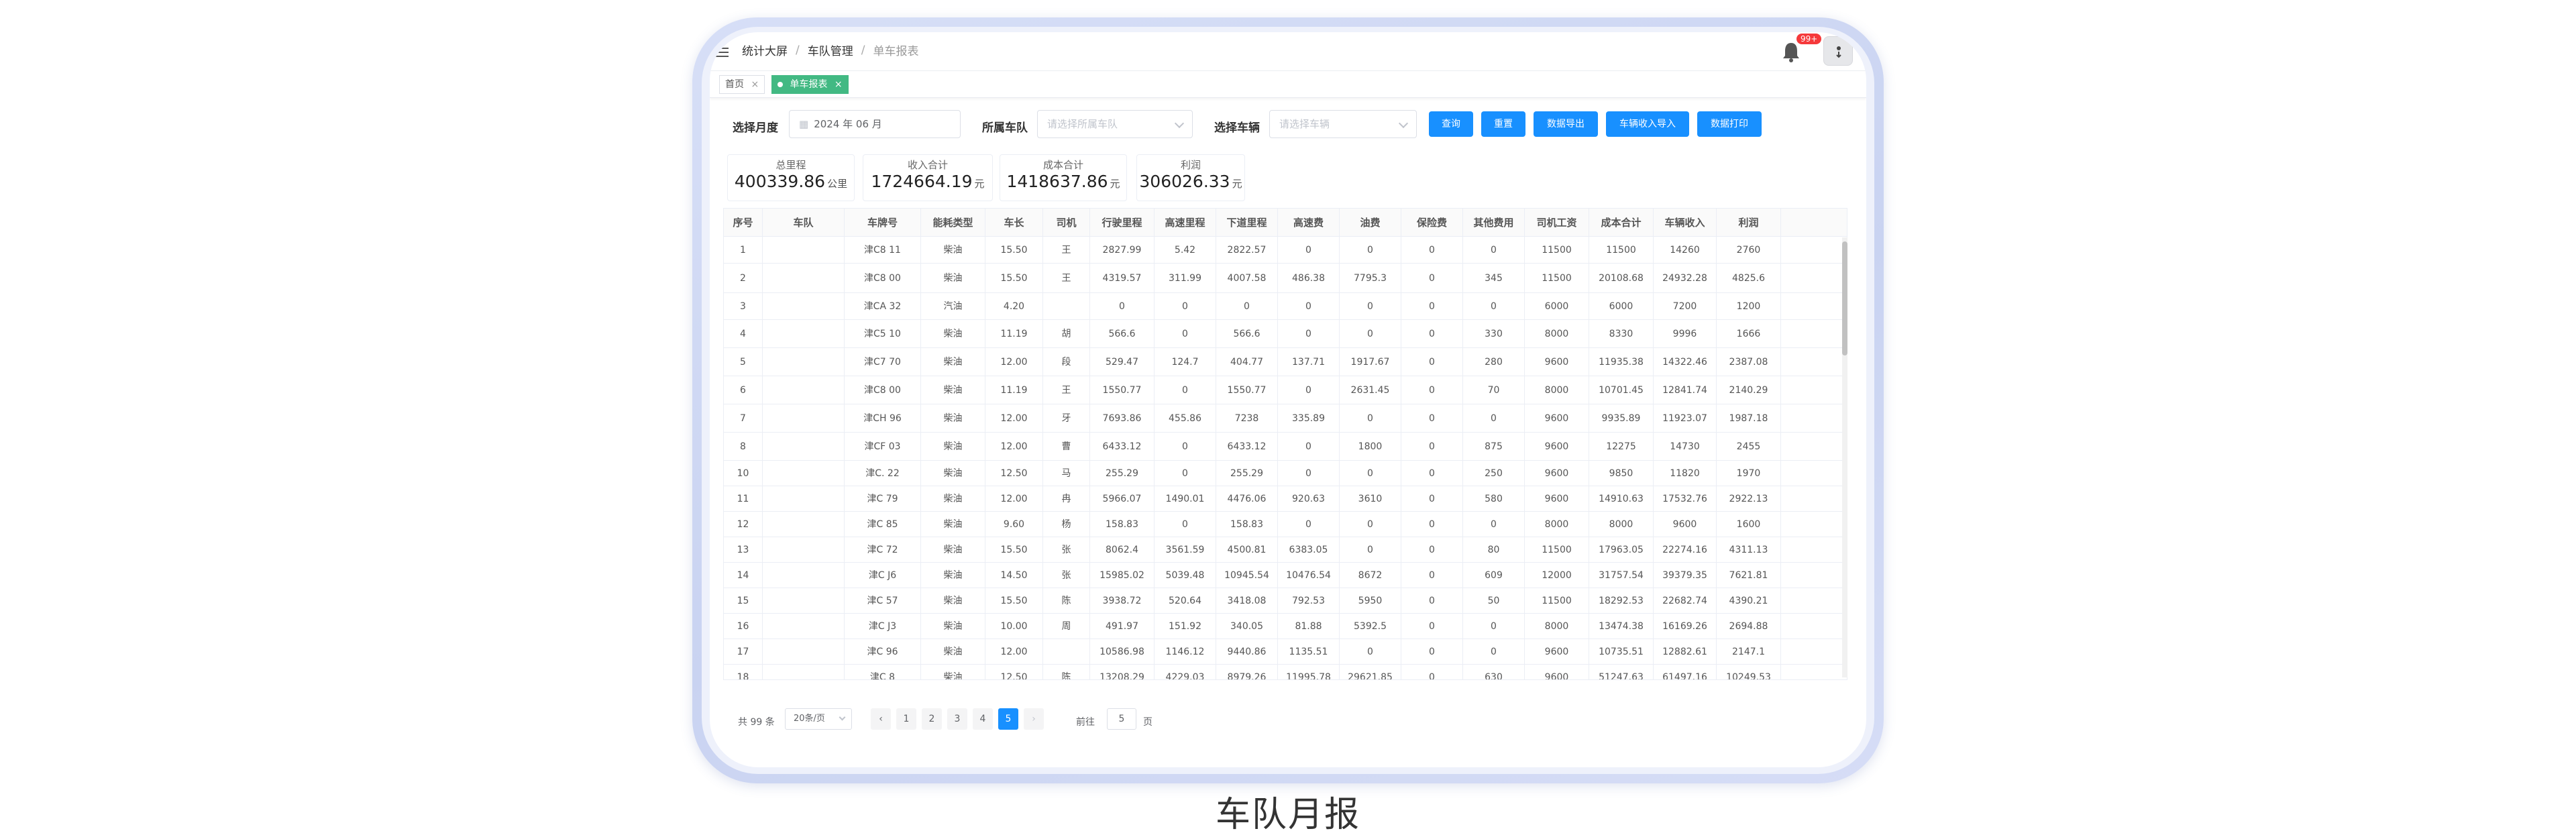 Image resolution: width=2576 pixels, height=833 pixels. I want to click on column-header: 能耗类型, so click(953, 223).